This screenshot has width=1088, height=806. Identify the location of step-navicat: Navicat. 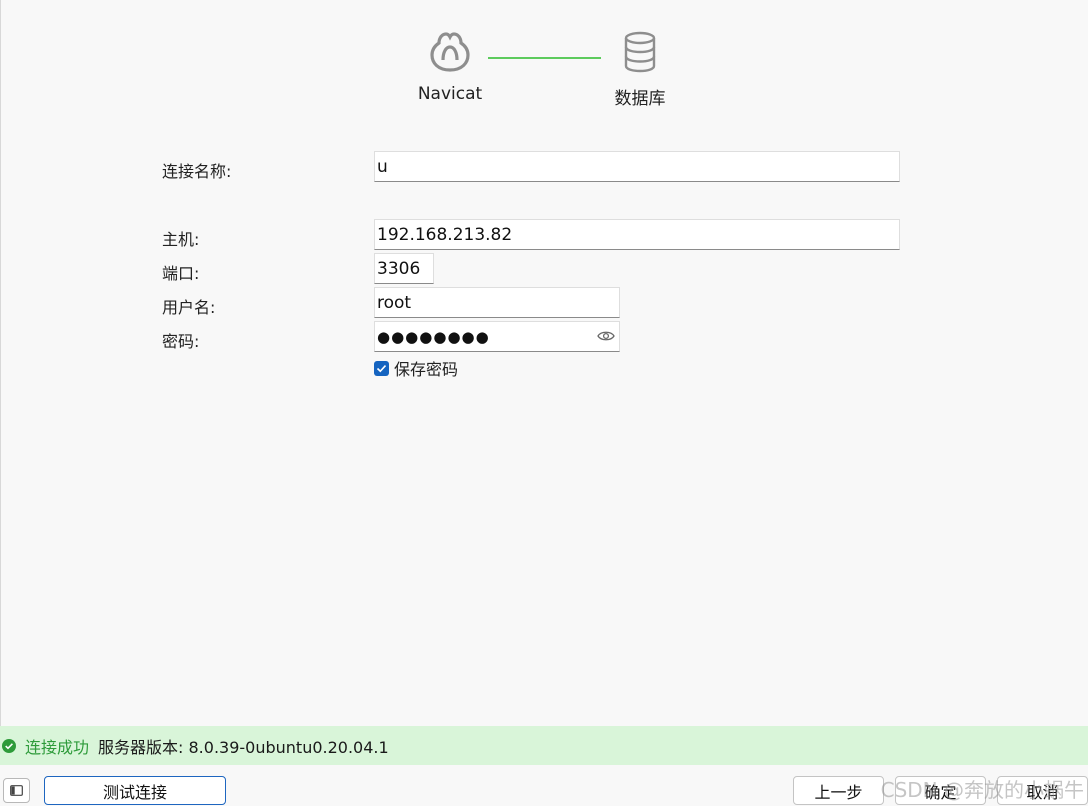
(450, 67).